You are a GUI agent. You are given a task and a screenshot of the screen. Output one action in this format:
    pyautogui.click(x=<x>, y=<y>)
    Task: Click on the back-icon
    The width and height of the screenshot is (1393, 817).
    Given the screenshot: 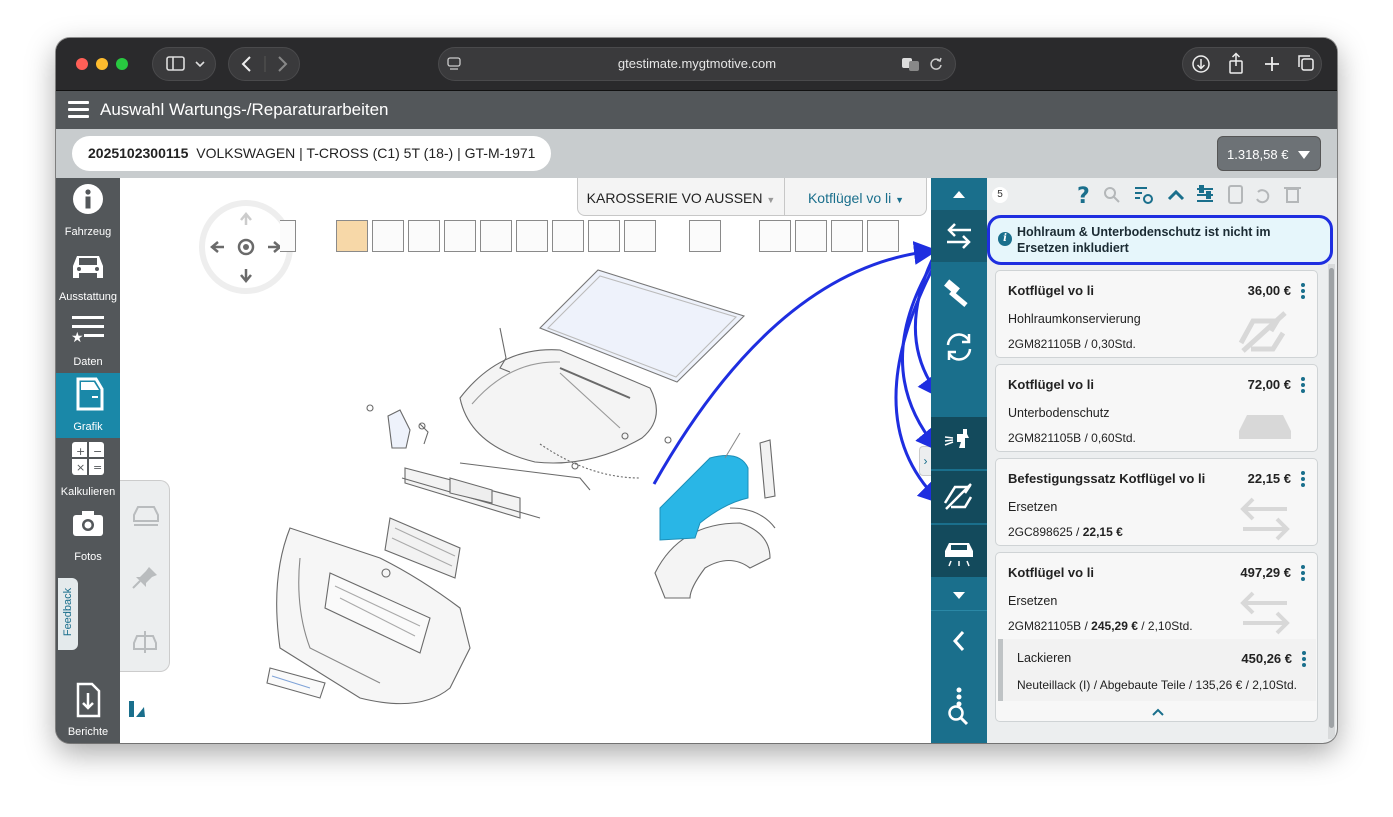 What is the action you would take?
    pyautogui.click(x=246, y=64)
    